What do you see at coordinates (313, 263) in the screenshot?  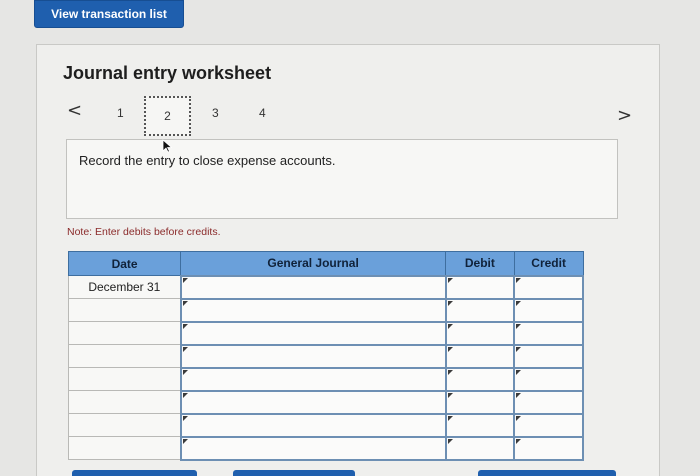 I see `general-journal-column-header: General Journal` at bounding box center [313, 263].